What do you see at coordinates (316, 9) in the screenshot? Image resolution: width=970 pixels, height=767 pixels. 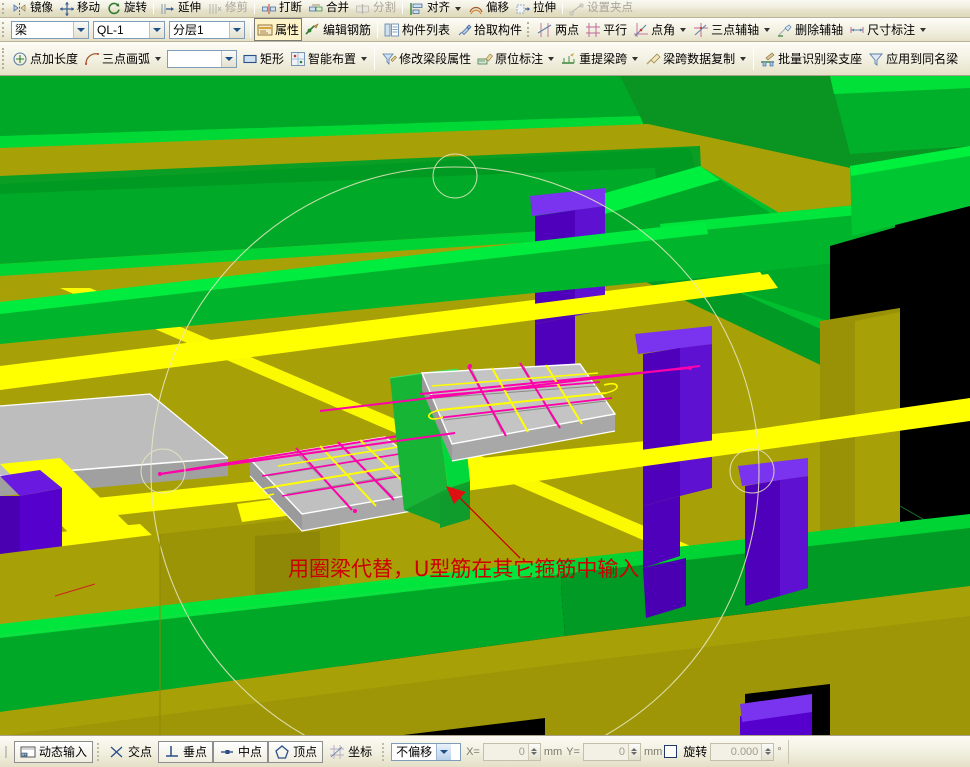 I see `merge-icon` at bounding box center [316, 9].